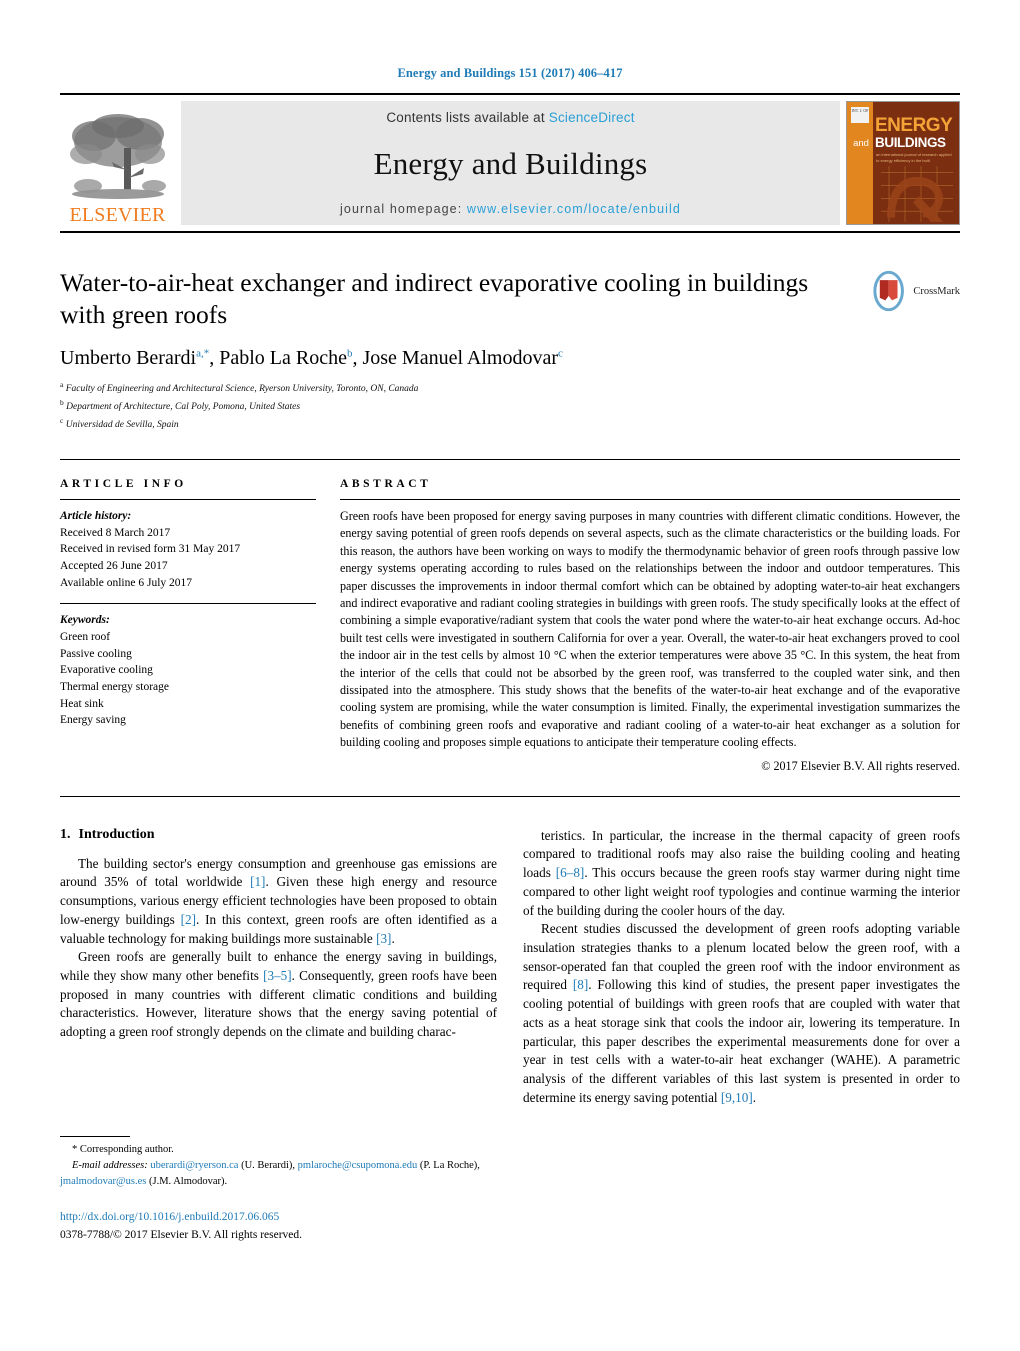 The width and height of the screenshot is (1020, 1351). I want to click on article-info-rule, so click(188, 499).